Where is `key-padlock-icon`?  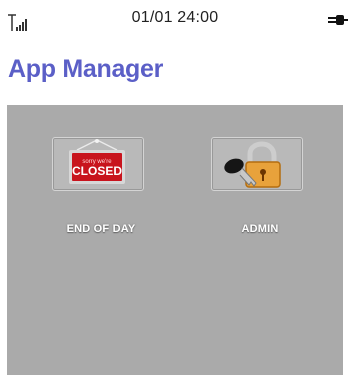
key-padlock-icon is located at coordinates (257, 164).